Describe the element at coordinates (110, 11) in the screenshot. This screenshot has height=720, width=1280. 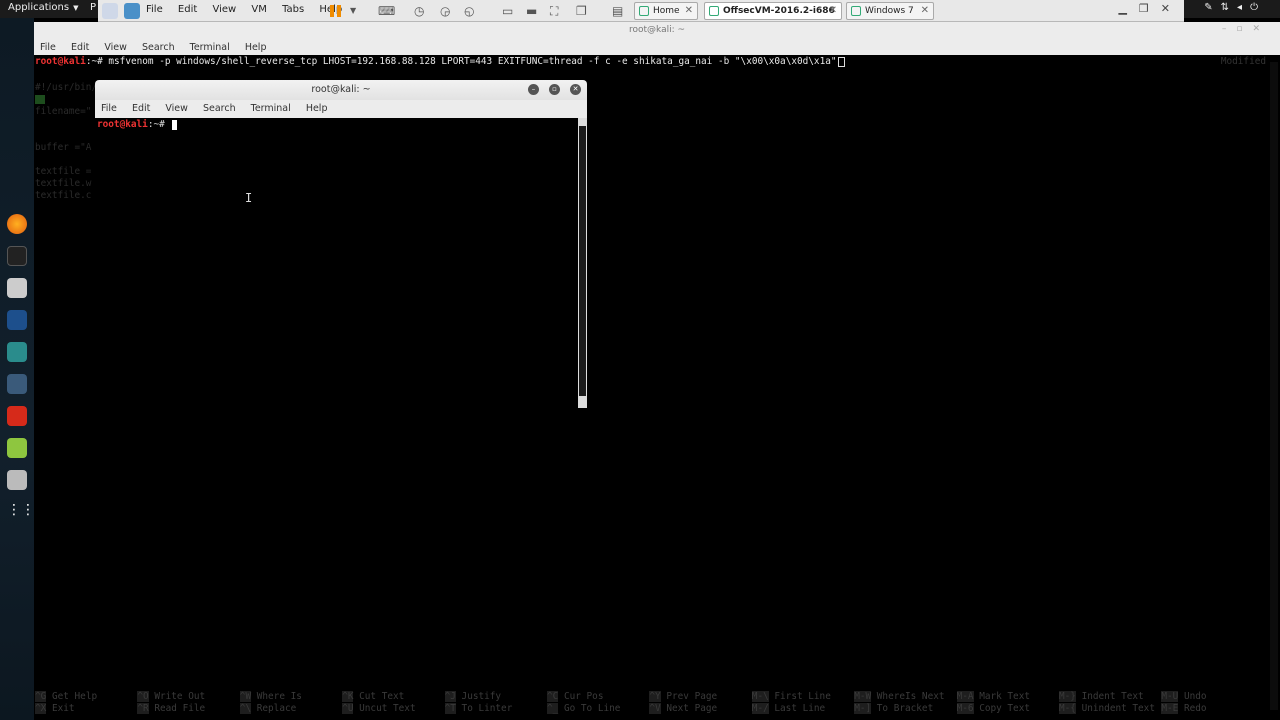
I see `pin-icon` at that location.